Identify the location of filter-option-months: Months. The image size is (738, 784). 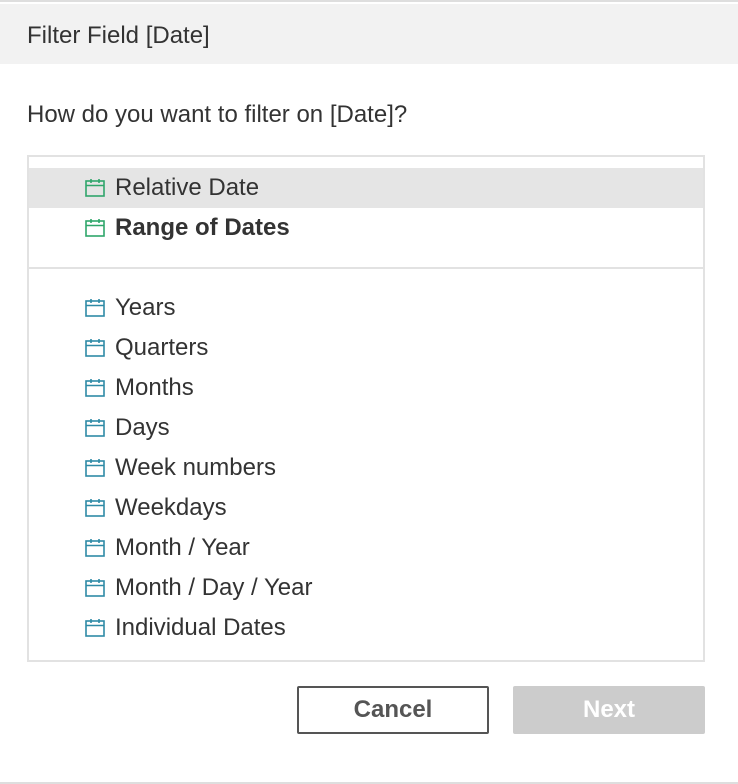
(366, 388).